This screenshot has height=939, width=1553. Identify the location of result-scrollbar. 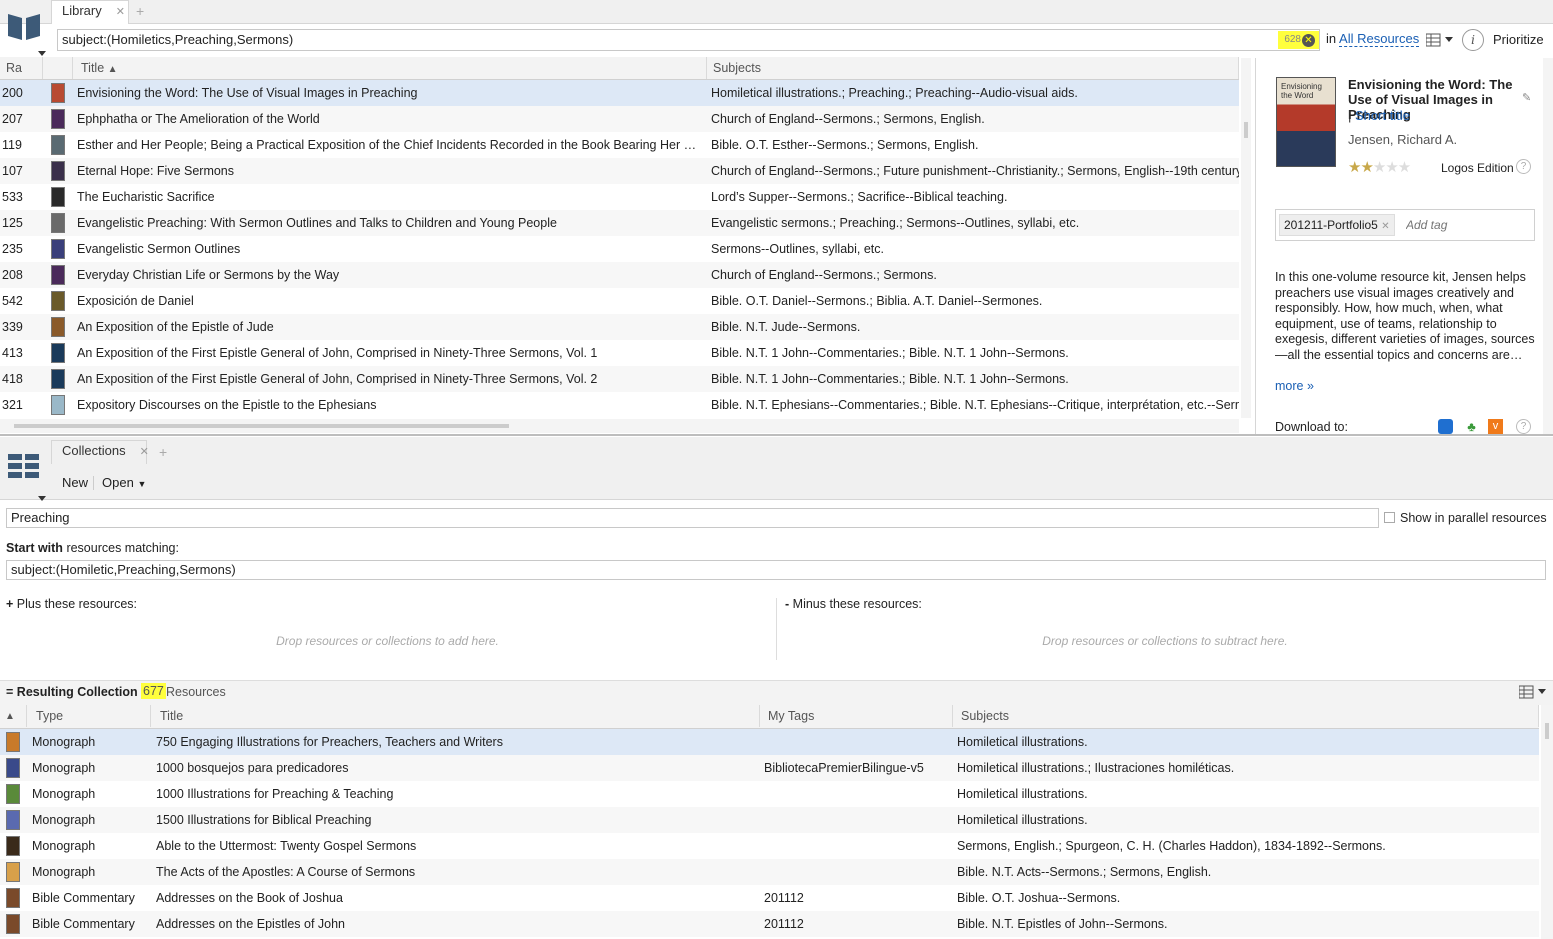
(1547, 822).